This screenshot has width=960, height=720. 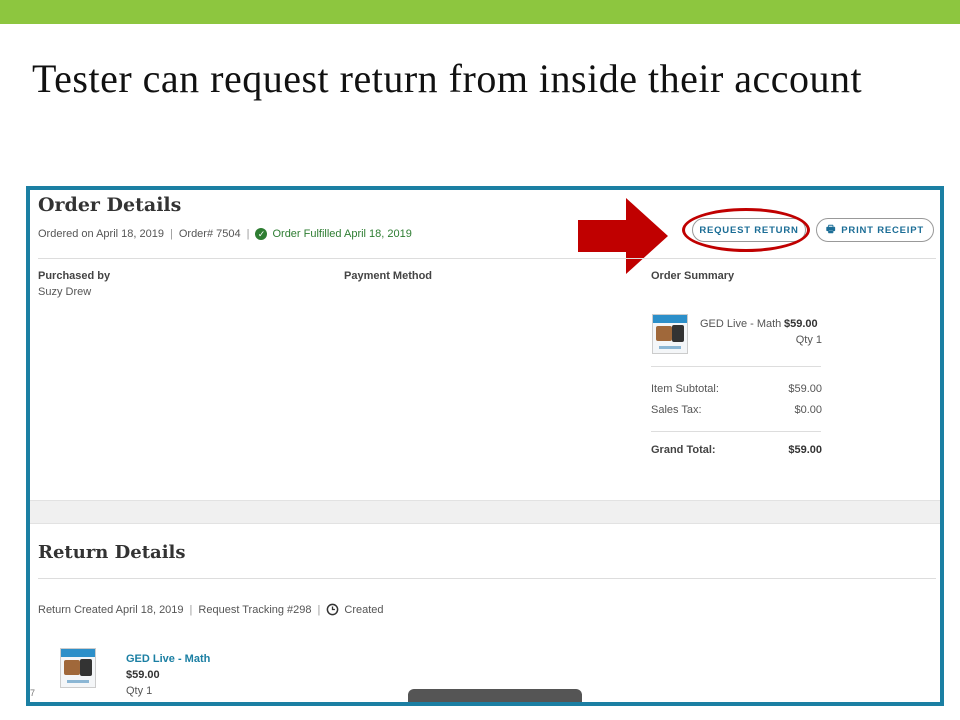 I want to click on order-summary-label: Order Summary, so click(x=693, y=276).